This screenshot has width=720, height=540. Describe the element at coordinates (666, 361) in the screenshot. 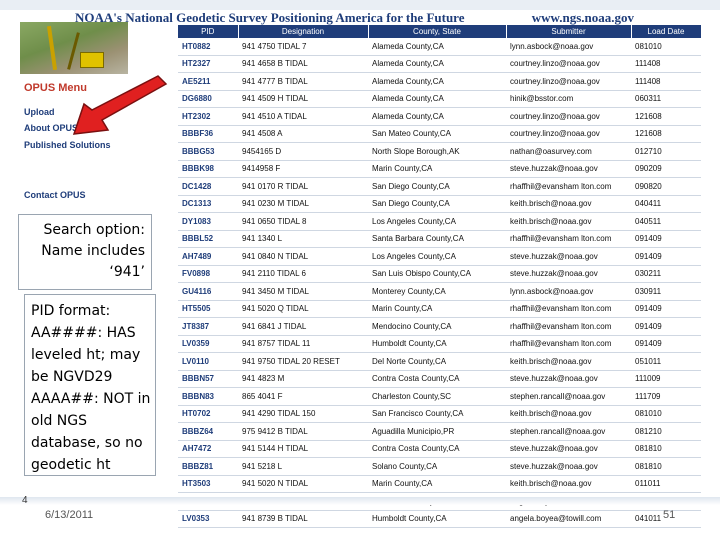

I see `load-date-cell: 051011` at that location.